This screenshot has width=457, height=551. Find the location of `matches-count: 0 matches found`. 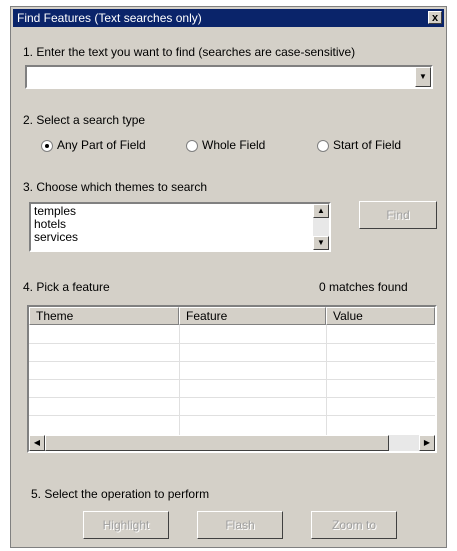

matches-count: 0 matches found is located at coordinates (363, 287).